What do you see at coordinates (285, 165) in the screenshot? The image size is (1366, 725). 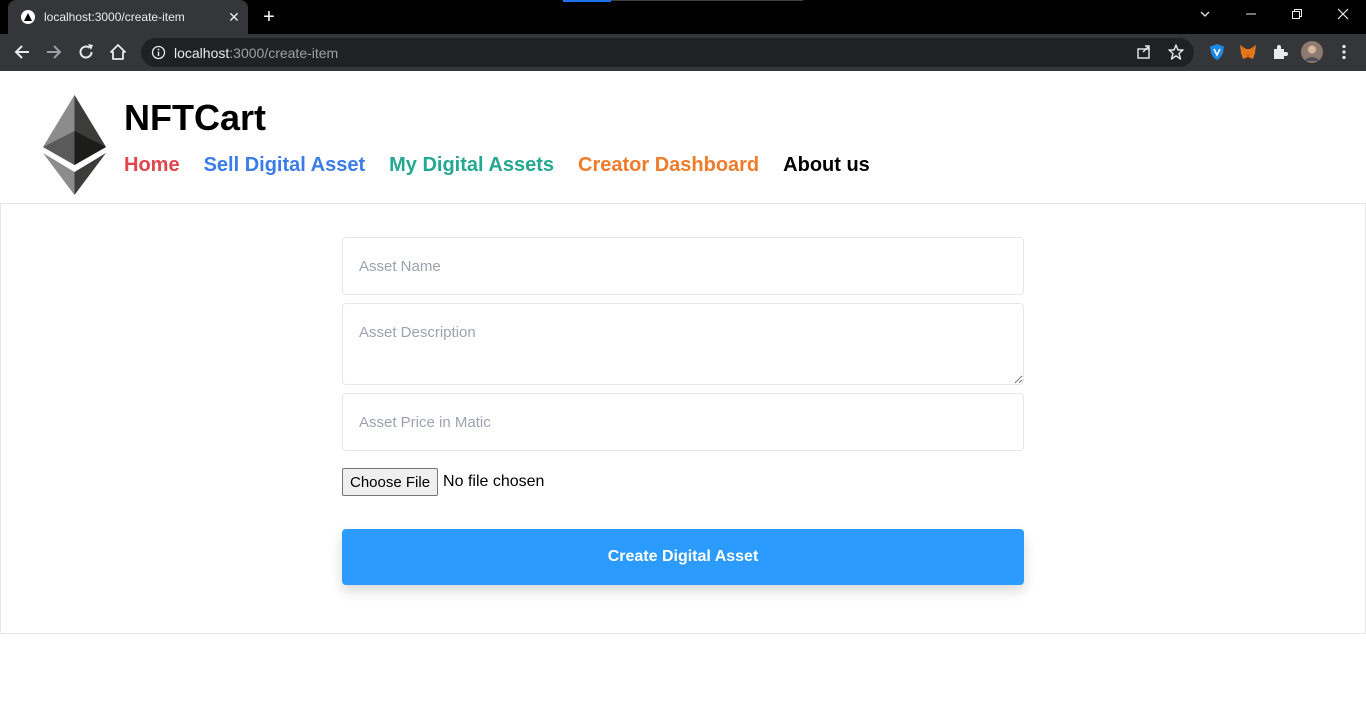 I see `nav-sell-digital-asset: Sell Digital Asset` at bounding box center [285, 165].